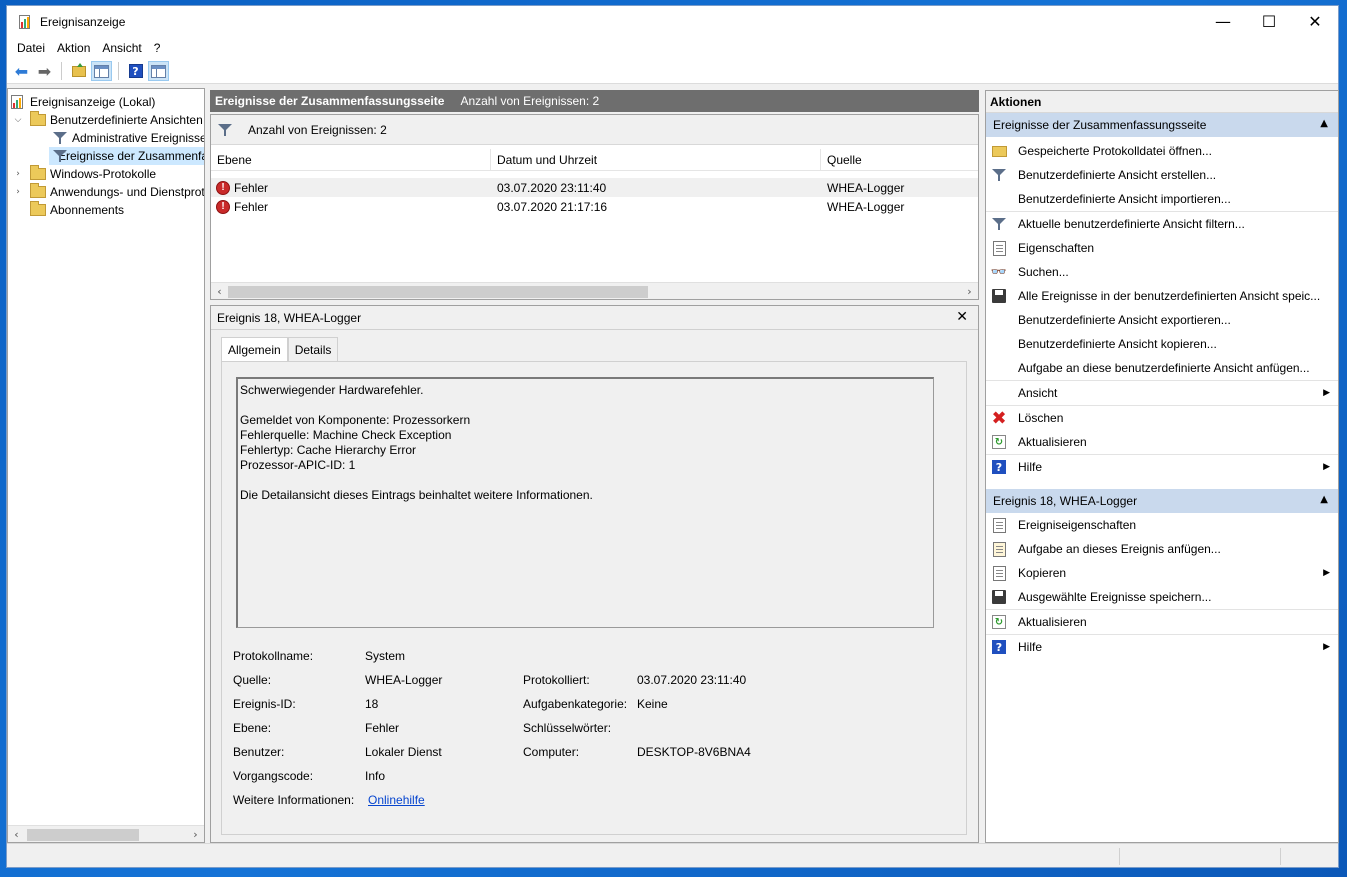  Describe the element at coordinates (1223, 21) in the screenshot. I see `minimize-button: —` at that location.